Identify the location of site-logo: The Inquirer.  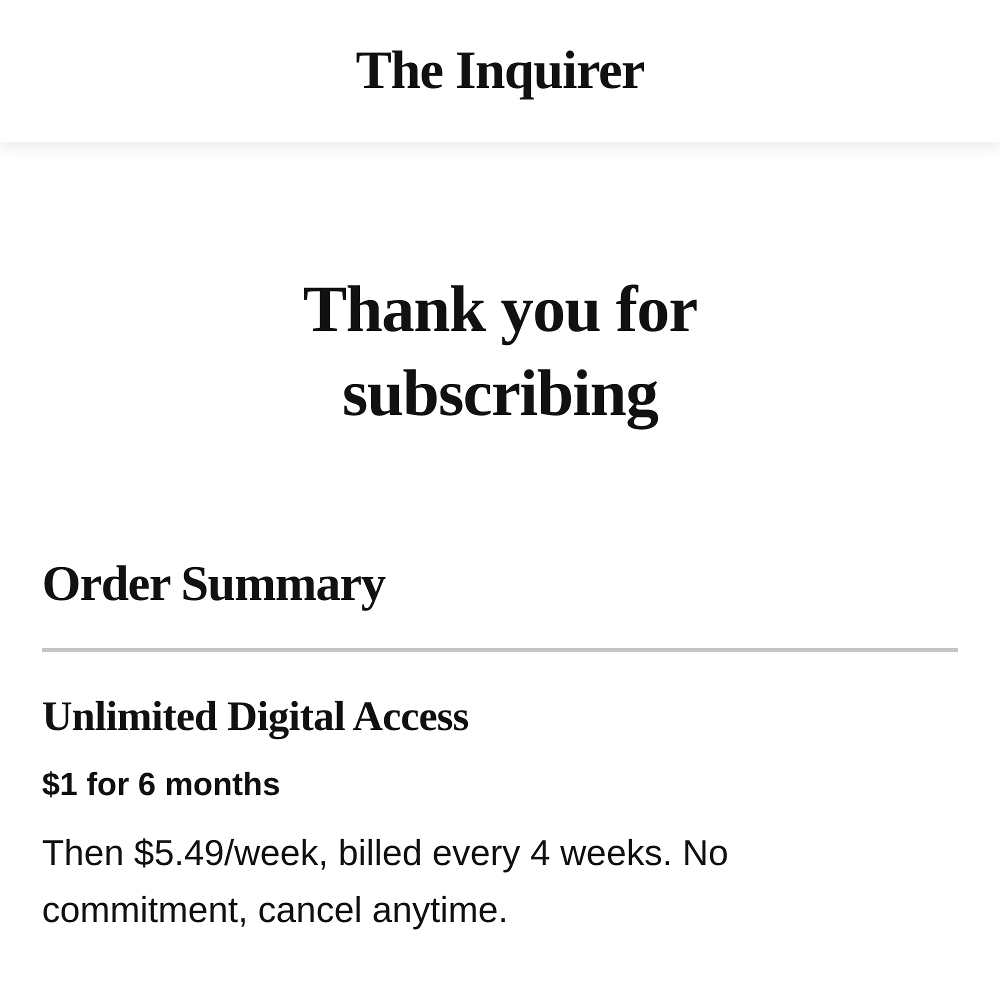
(500, 71).